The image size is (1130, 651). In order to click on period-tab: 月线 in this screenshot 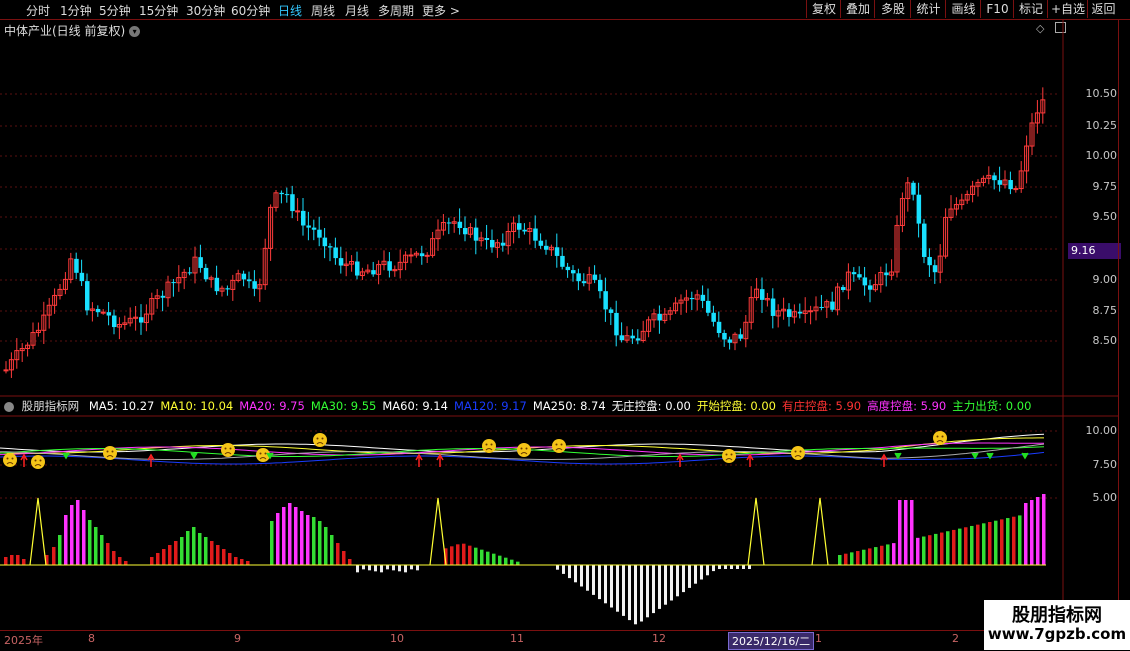, I will do `click(357, 10)`.